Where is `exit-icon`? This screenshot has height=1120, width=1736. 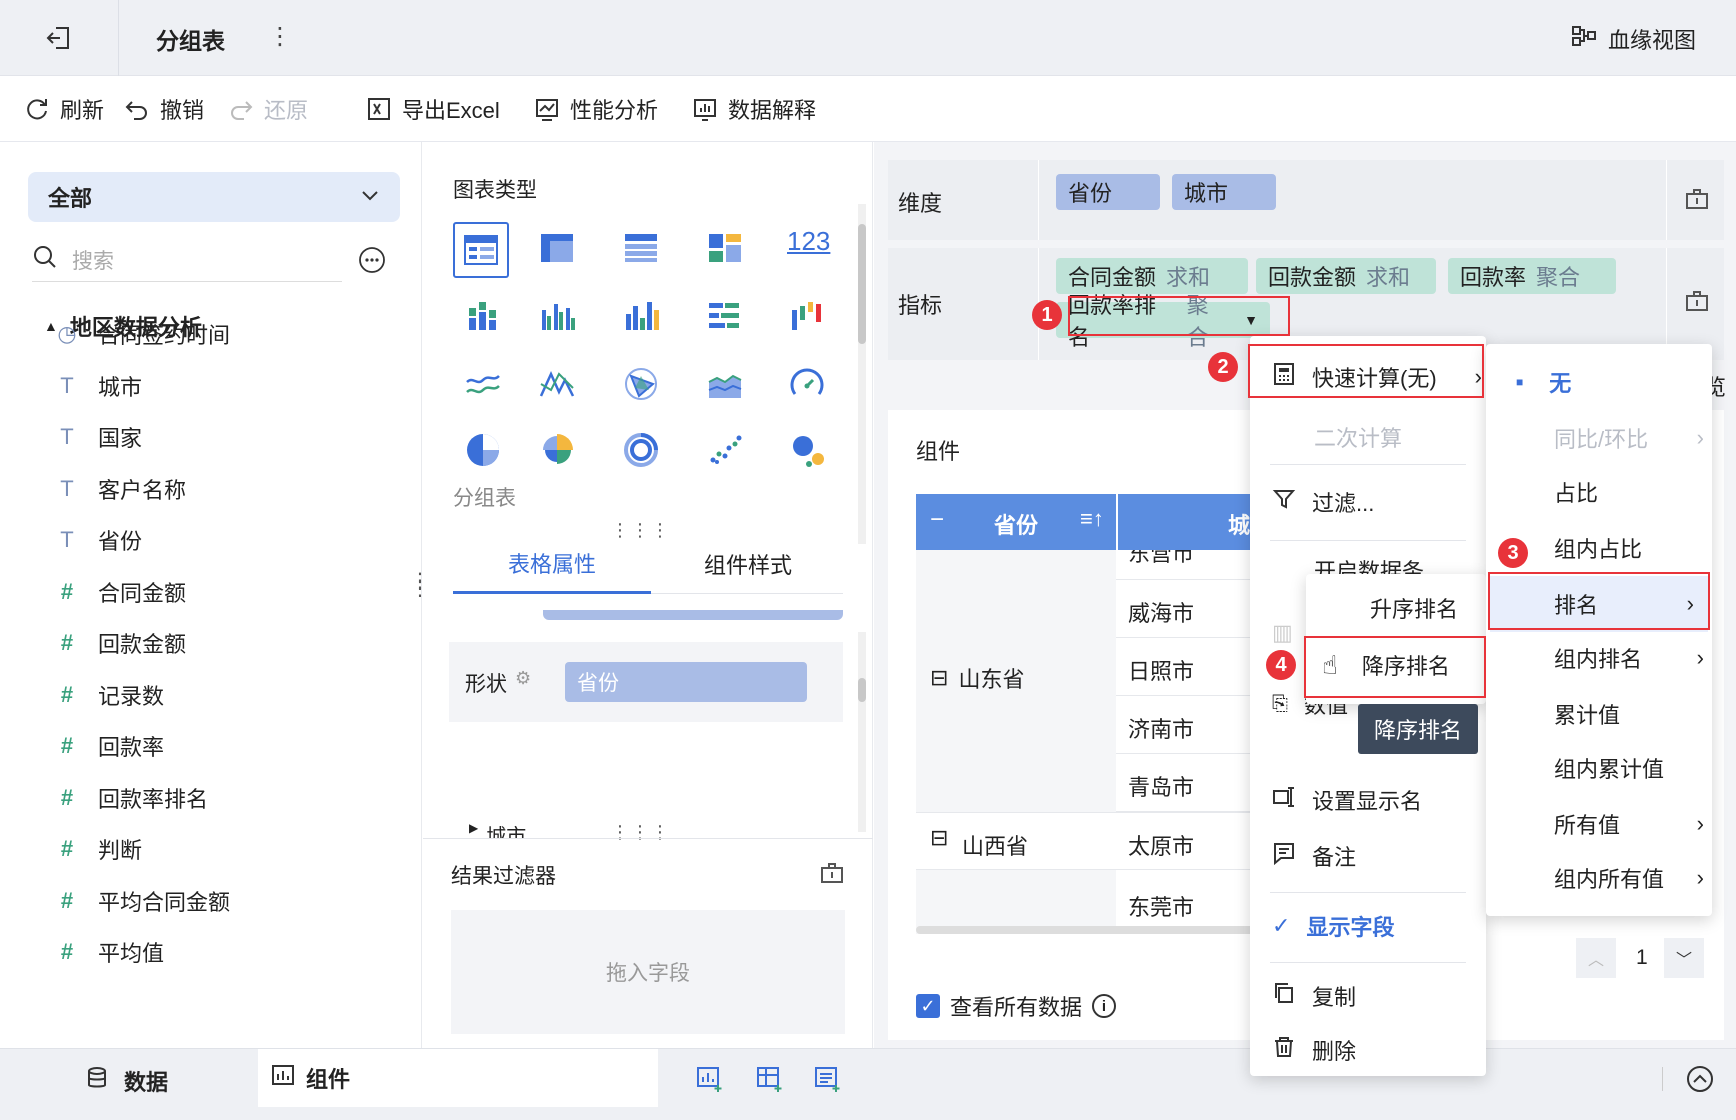
exit-icon is located at coordinates (60, 38).